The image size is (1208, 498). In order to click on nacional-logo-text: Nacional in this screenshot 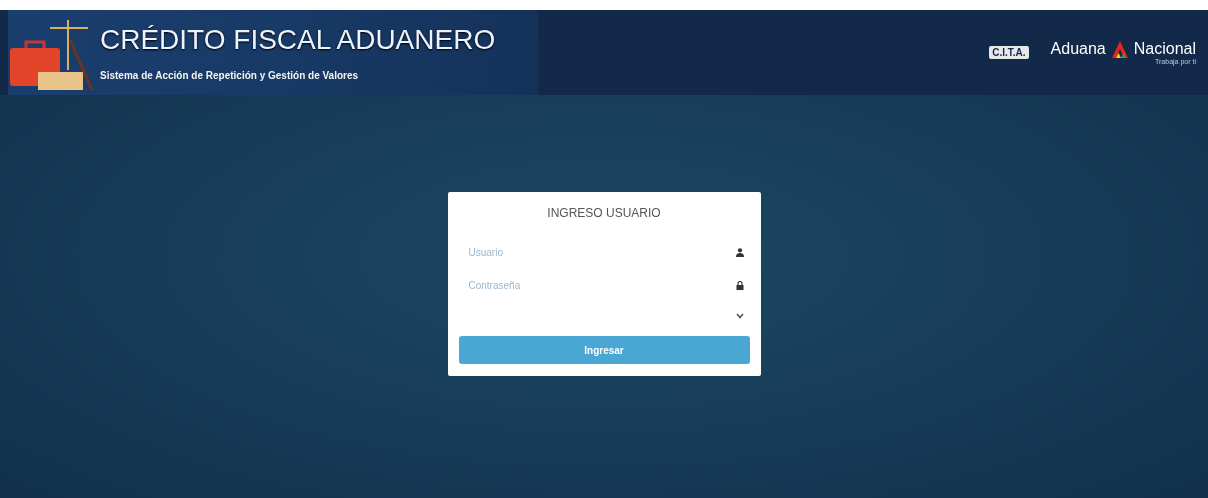, I will do `click(1164, 49)`.